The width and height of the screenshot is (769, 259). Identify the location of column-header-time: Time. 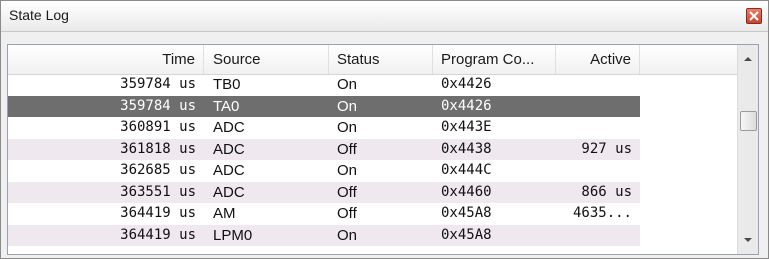
(106, 59).